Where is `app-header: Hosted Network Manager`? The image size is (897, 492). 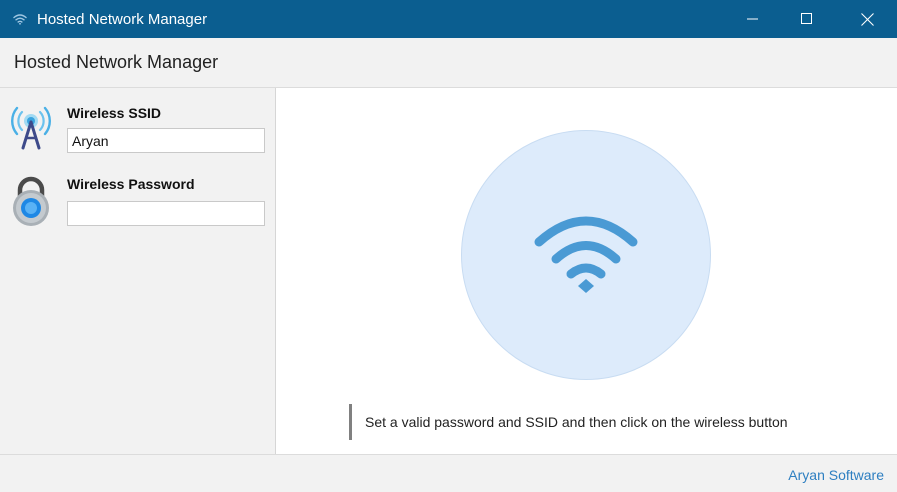 app-header: Hosted Network Manager is located at coordinates (448, 63).